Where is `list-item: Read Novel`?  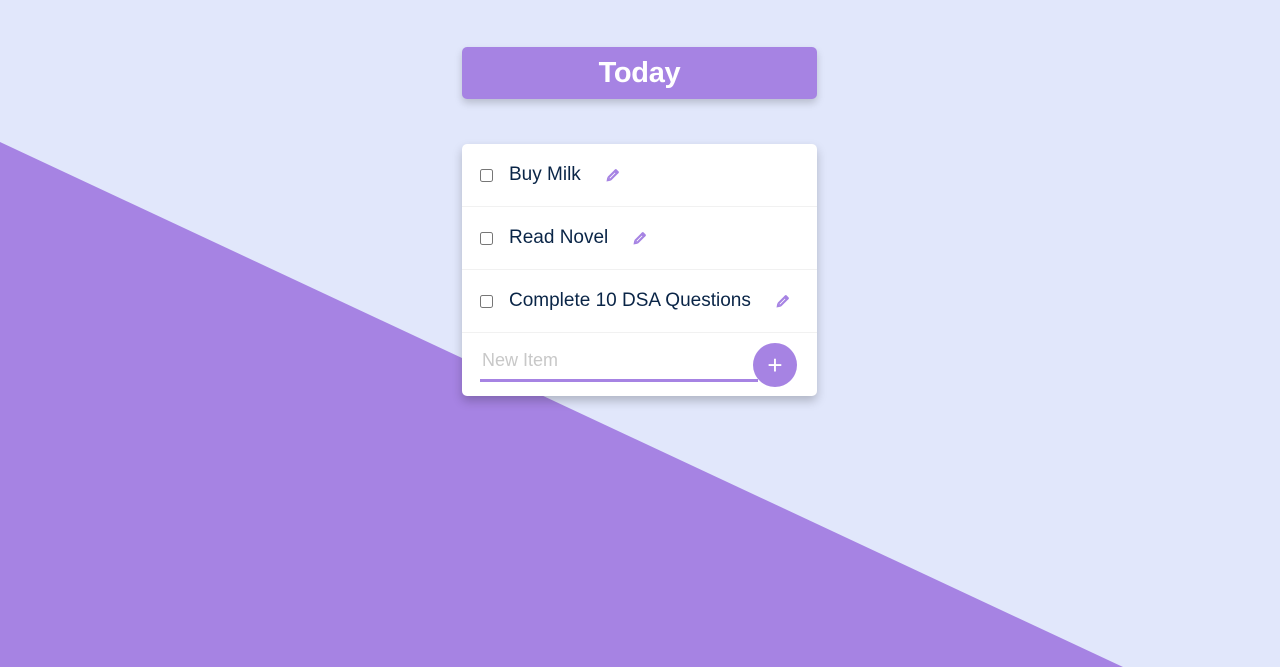
list-item: Read Novel is located at coordinates (639, 238).